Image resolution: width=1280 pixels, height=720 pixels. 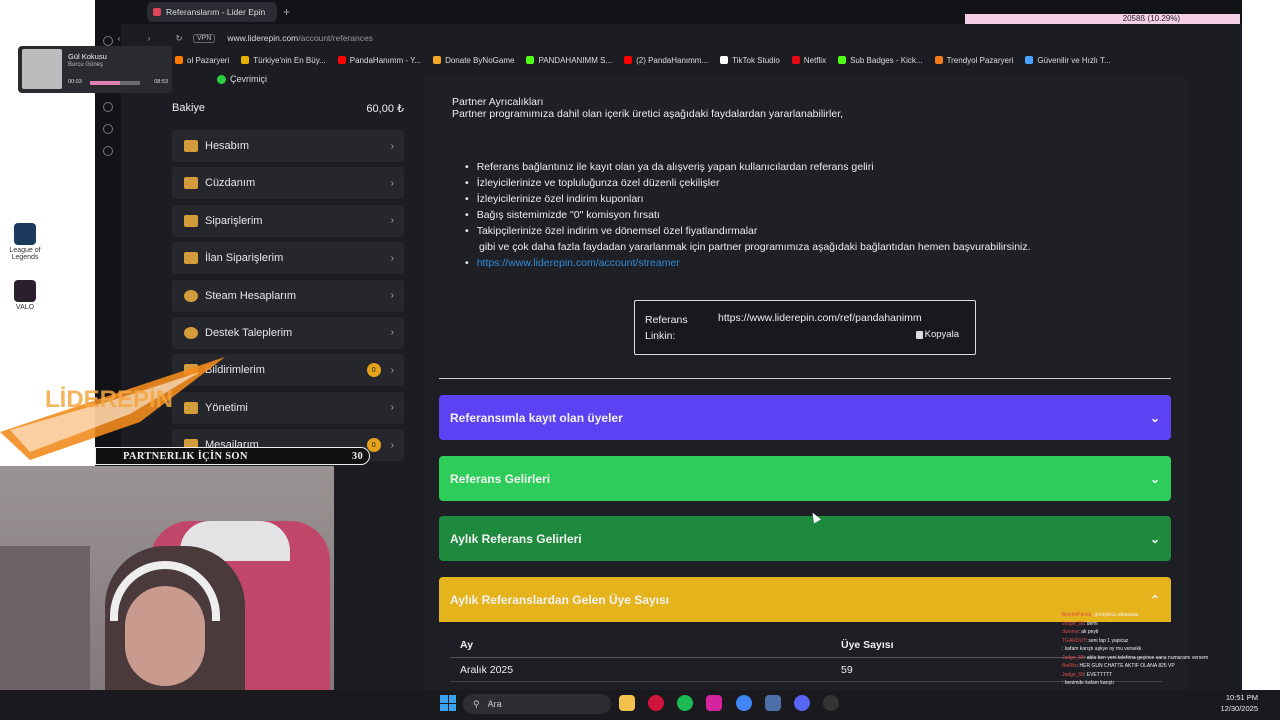 I want to click on music-player: Gül Kokusu Burcu Güneş 00:03 08:53, so click(x=95, y=69).